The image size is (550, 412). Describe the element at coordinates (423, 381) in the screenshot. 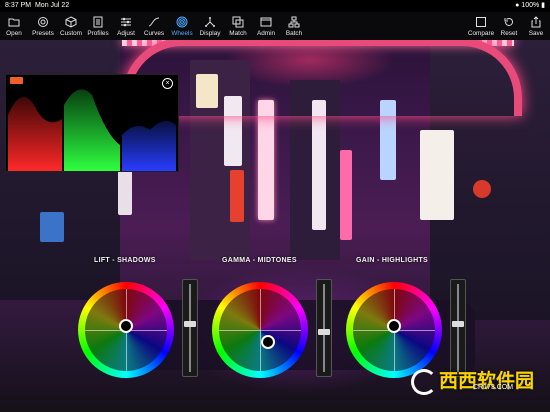

I see `watermark-logo-icon` at that location.